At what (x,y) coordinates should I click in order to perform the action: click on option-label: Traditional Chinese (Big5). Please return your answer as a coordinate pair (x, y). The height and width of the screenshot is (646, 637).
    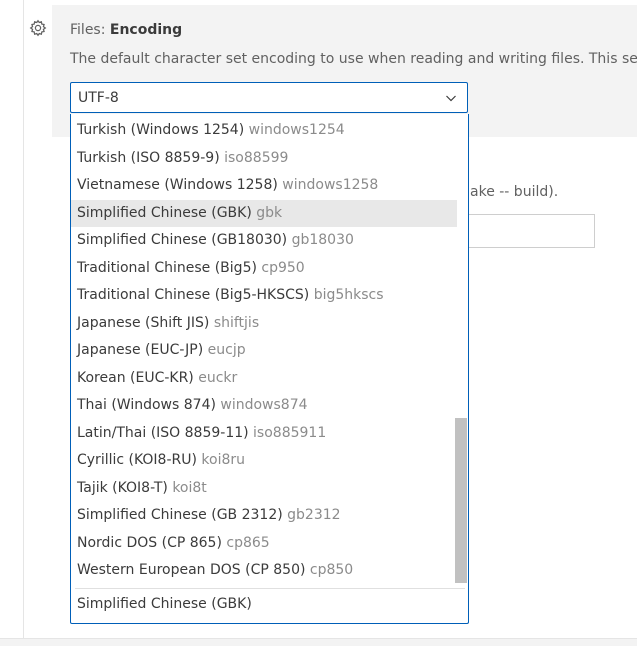
    Looking at the image, I should click on (169, 267).